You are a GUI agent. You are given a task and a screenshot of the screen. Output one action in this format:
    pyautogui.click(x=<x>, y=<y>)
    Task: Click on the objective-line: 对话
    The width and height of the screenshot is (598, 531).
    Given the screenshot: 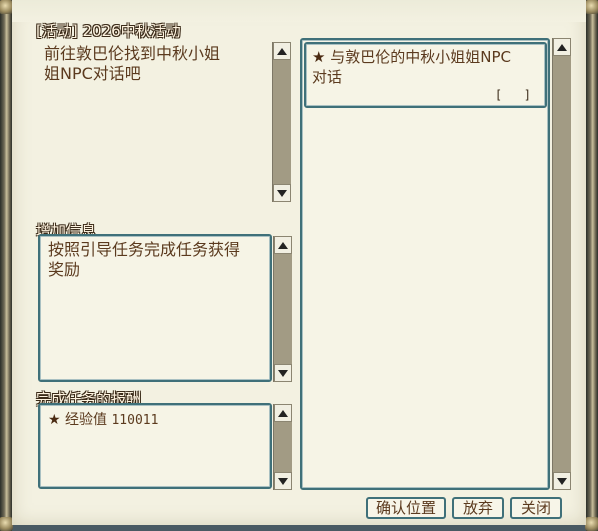 What is the action you would take?
    pyautogui.click(x=327, y=77)
    